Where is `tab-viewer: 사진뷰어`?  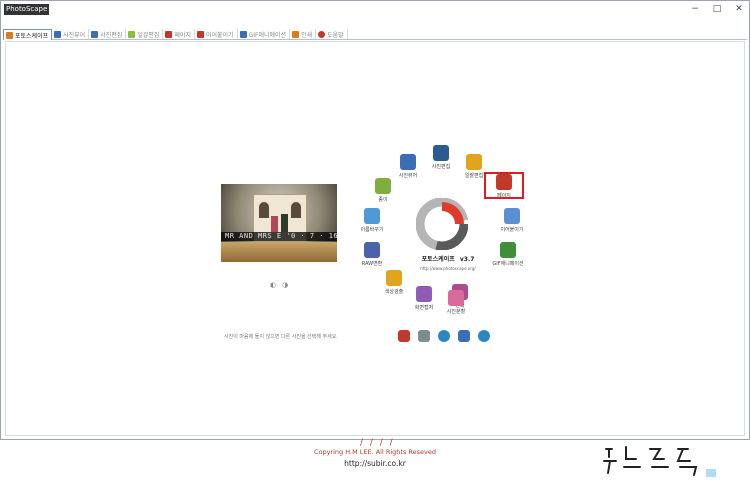
tab-viewer: 사진뷰어 is located at coordinates (71, 34).